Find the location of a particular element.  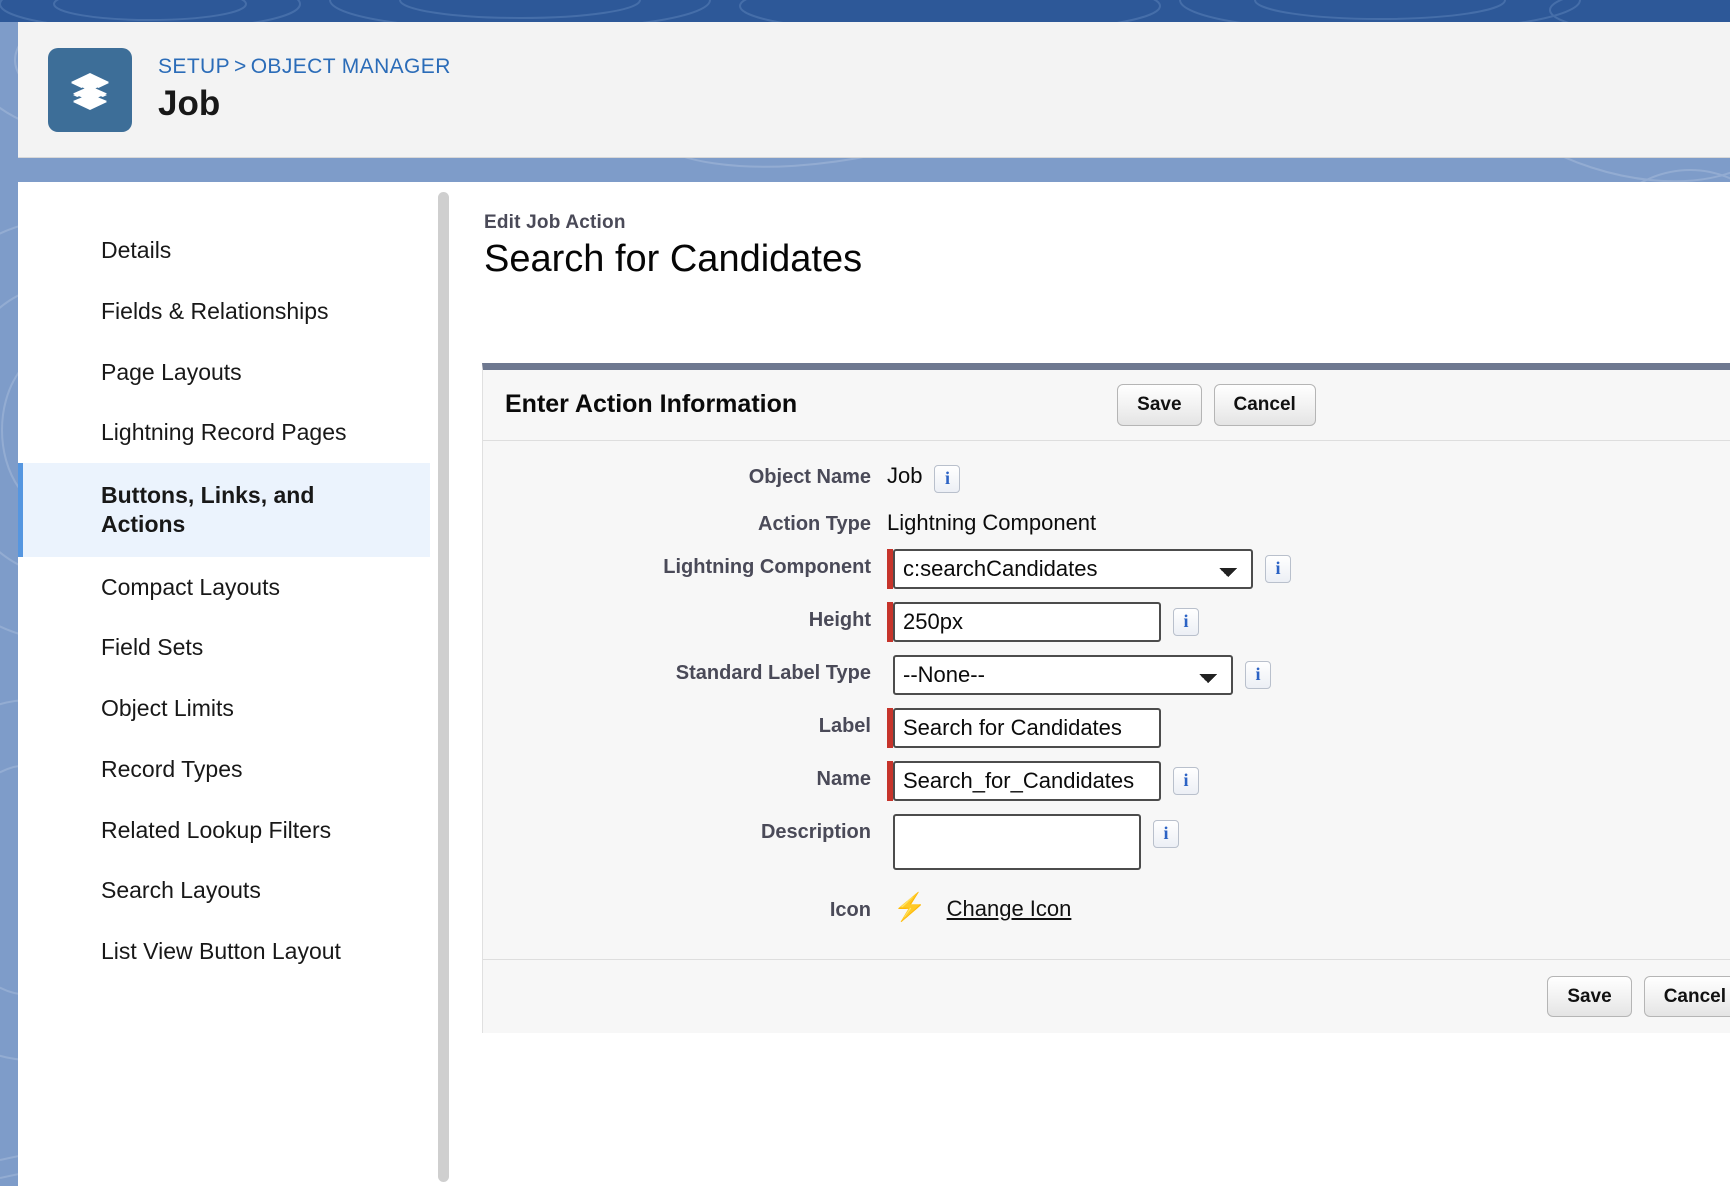

name-input is located at coordinates (1027, 780).